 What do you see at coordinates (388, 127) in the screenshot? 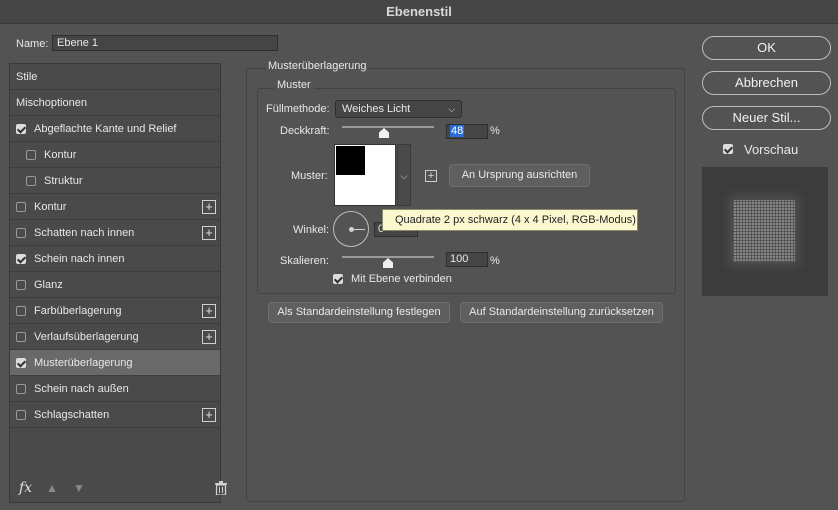
I see `opacity-slider-track` at bounding box center [388, 127].